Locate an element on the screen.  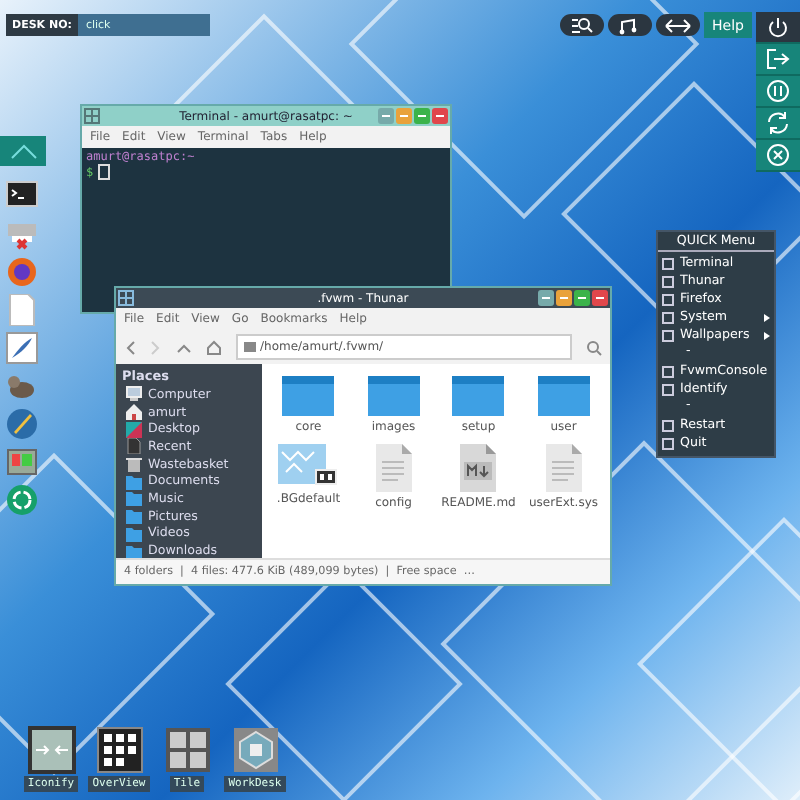
pause-button is located at coordinates (778, 92).